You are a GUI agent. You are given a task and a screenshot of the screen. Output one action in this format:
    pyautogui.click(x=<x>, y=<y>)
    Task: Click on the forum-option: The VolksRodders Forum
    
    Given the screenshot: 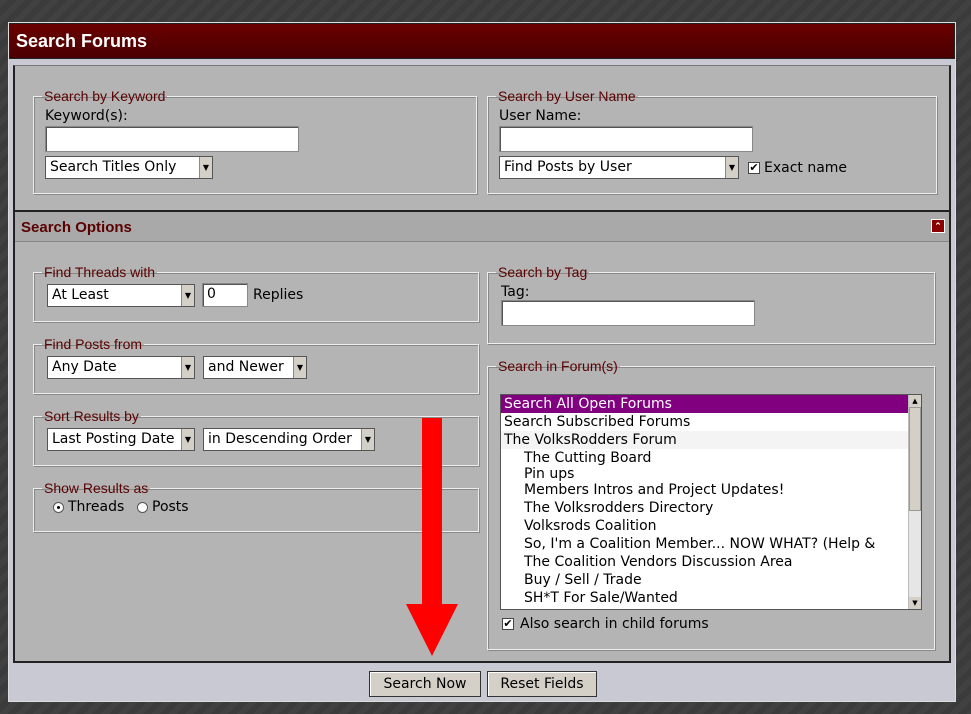 What is the action you would take?
    pyautogui.click(x=711, y=440)
    